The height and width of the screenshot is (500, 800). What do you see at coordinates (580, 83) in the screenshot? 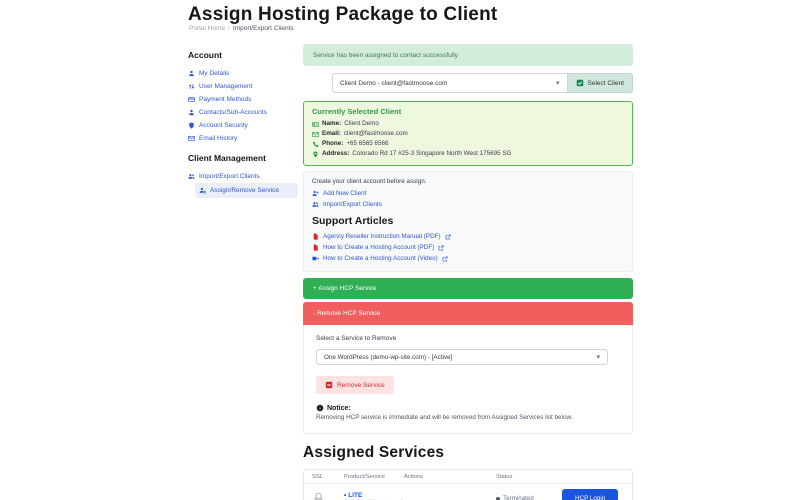
I see `check-square-icon` at bounding box center [580, 83].